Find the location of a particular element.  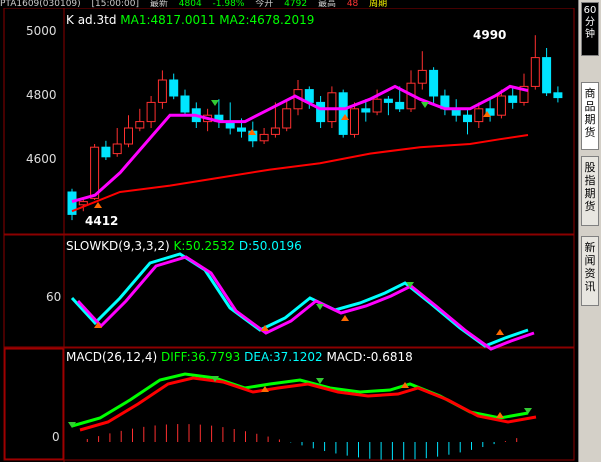

tab-commodity-futures: 商品期货 is located at coordinates (590, 116).